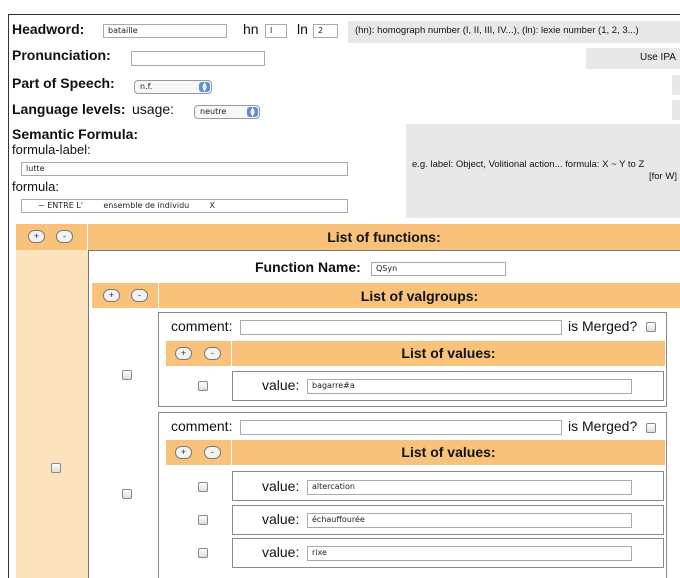 This screenshot has width=680, height=578. I want to click on value-1-1-label: value:, so click(281, 385).